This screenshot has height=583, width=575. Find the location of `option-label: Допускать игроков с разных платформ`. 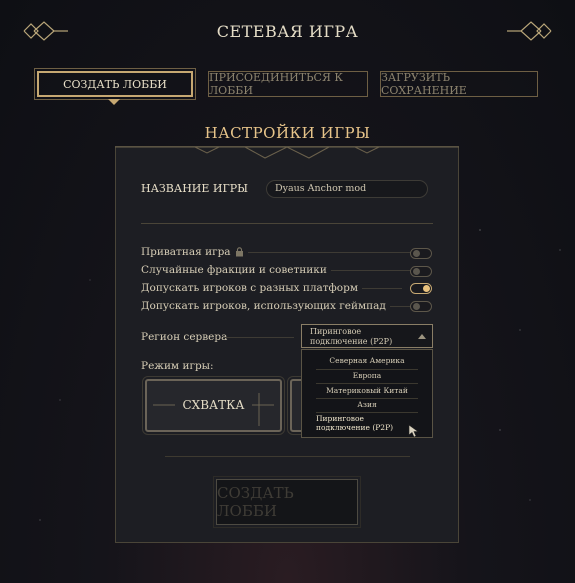

option-label: Допускать игроков с разных платформ is located at coordinates (249, 288).